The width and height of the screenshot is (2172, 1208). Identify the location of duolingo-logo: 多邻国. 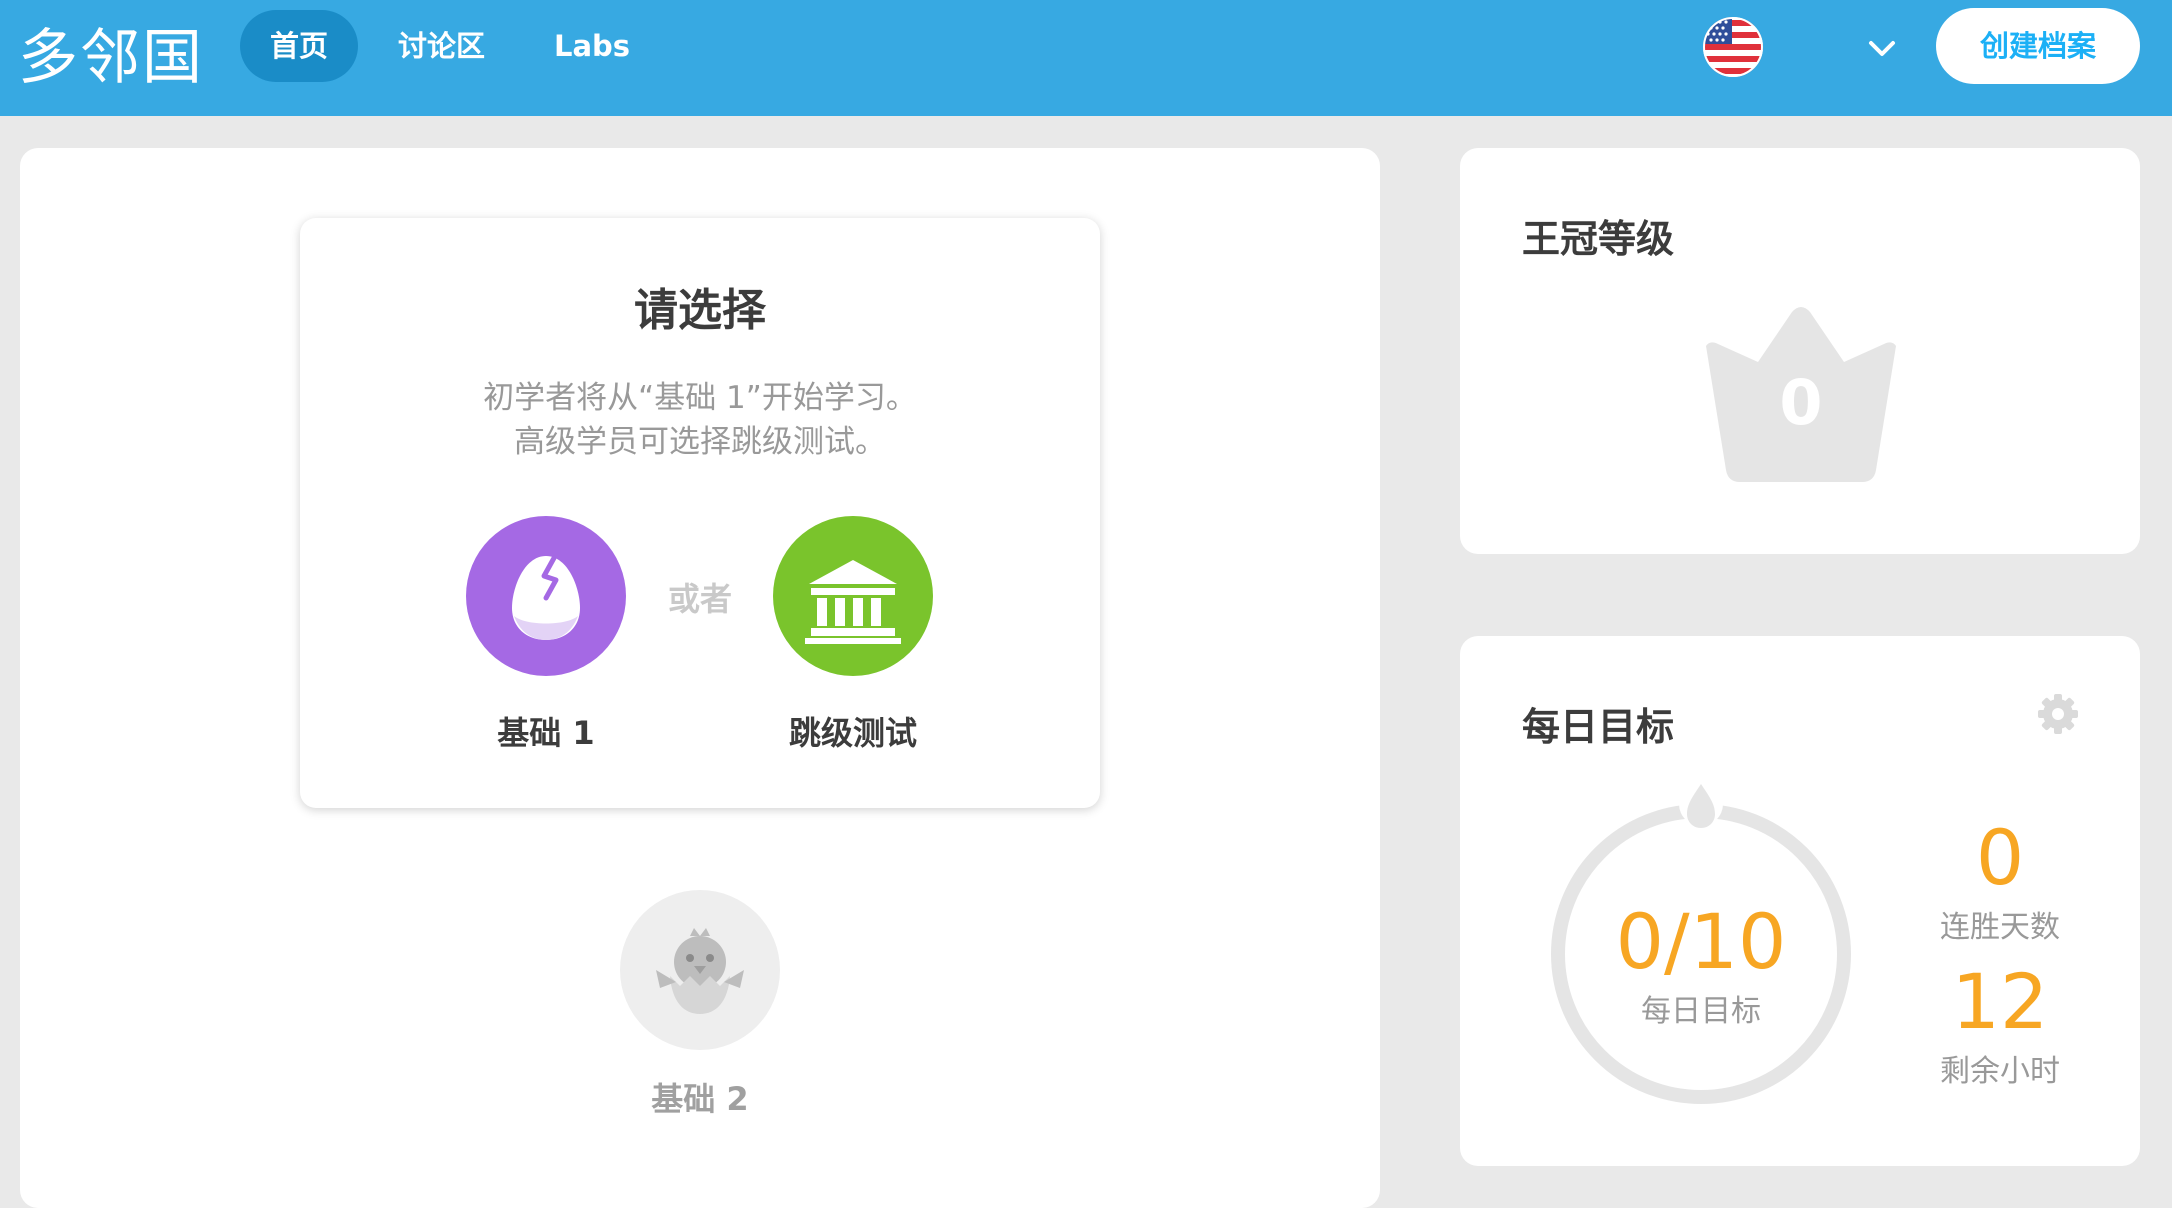
(111, 58).